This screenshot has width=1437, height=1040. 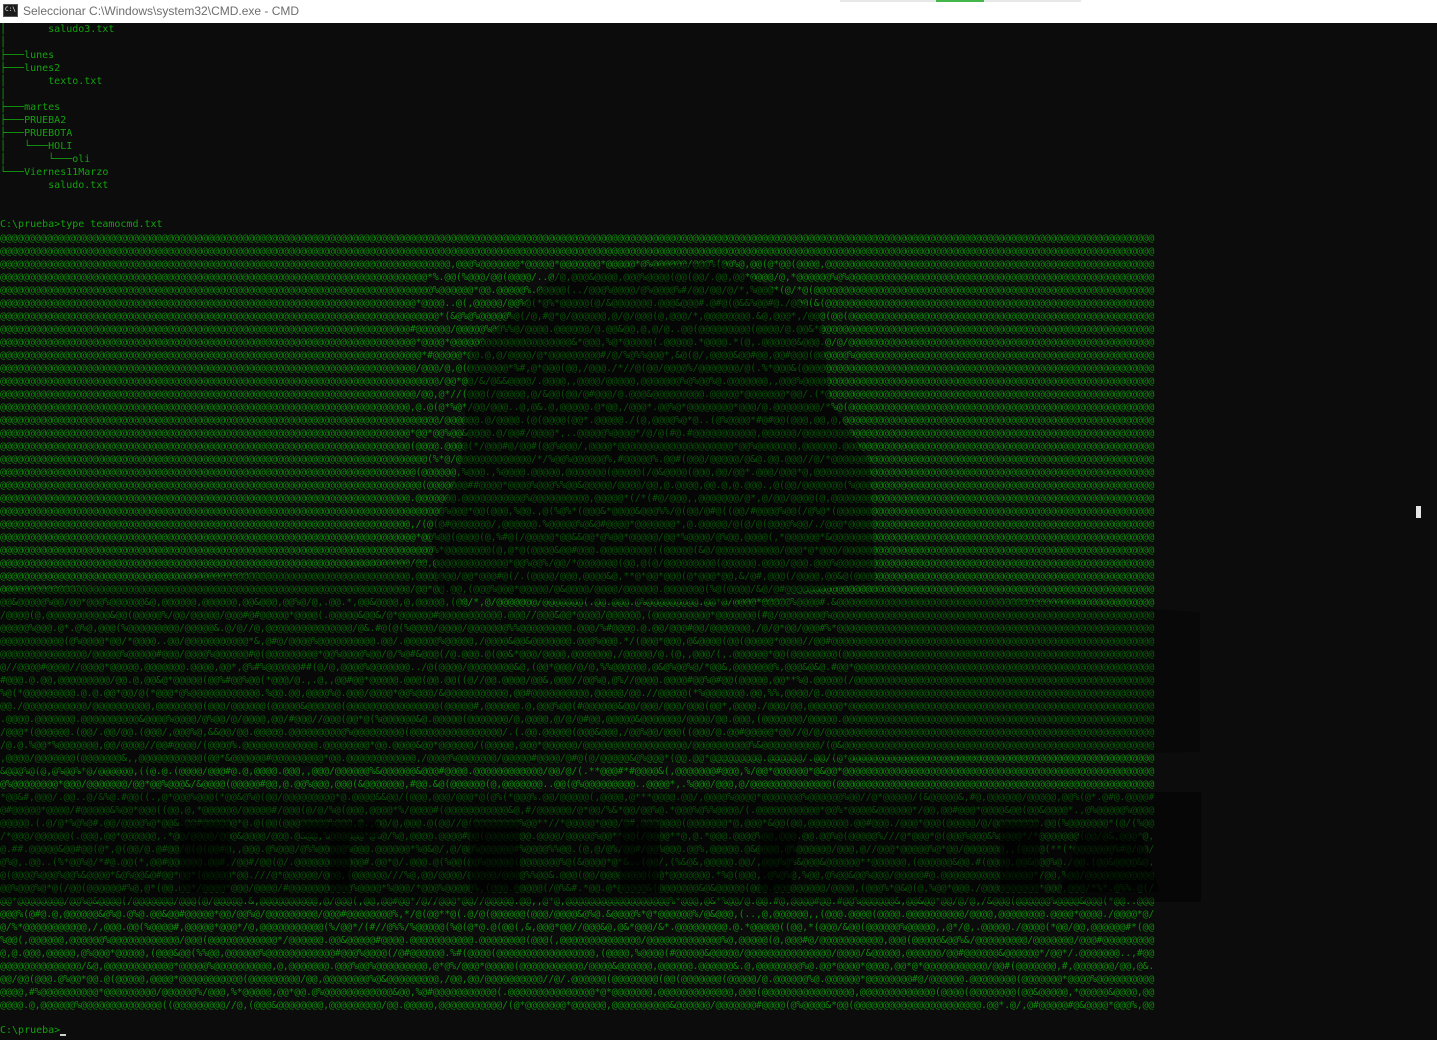 What do you see at coordinates (30, 1030) in the screenshot?
I see `prompt-text: C:\prueba>` at bounding box center [30, 1030].